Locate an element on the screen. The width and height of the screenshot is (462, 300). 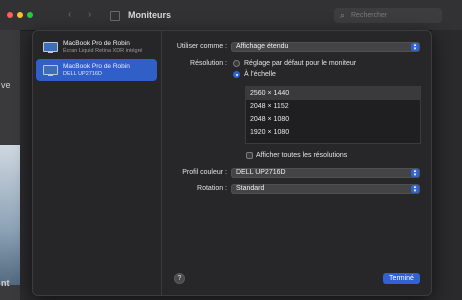
rotation-popup: Standard ▴ ▾ is located at coordinates (325, 189).